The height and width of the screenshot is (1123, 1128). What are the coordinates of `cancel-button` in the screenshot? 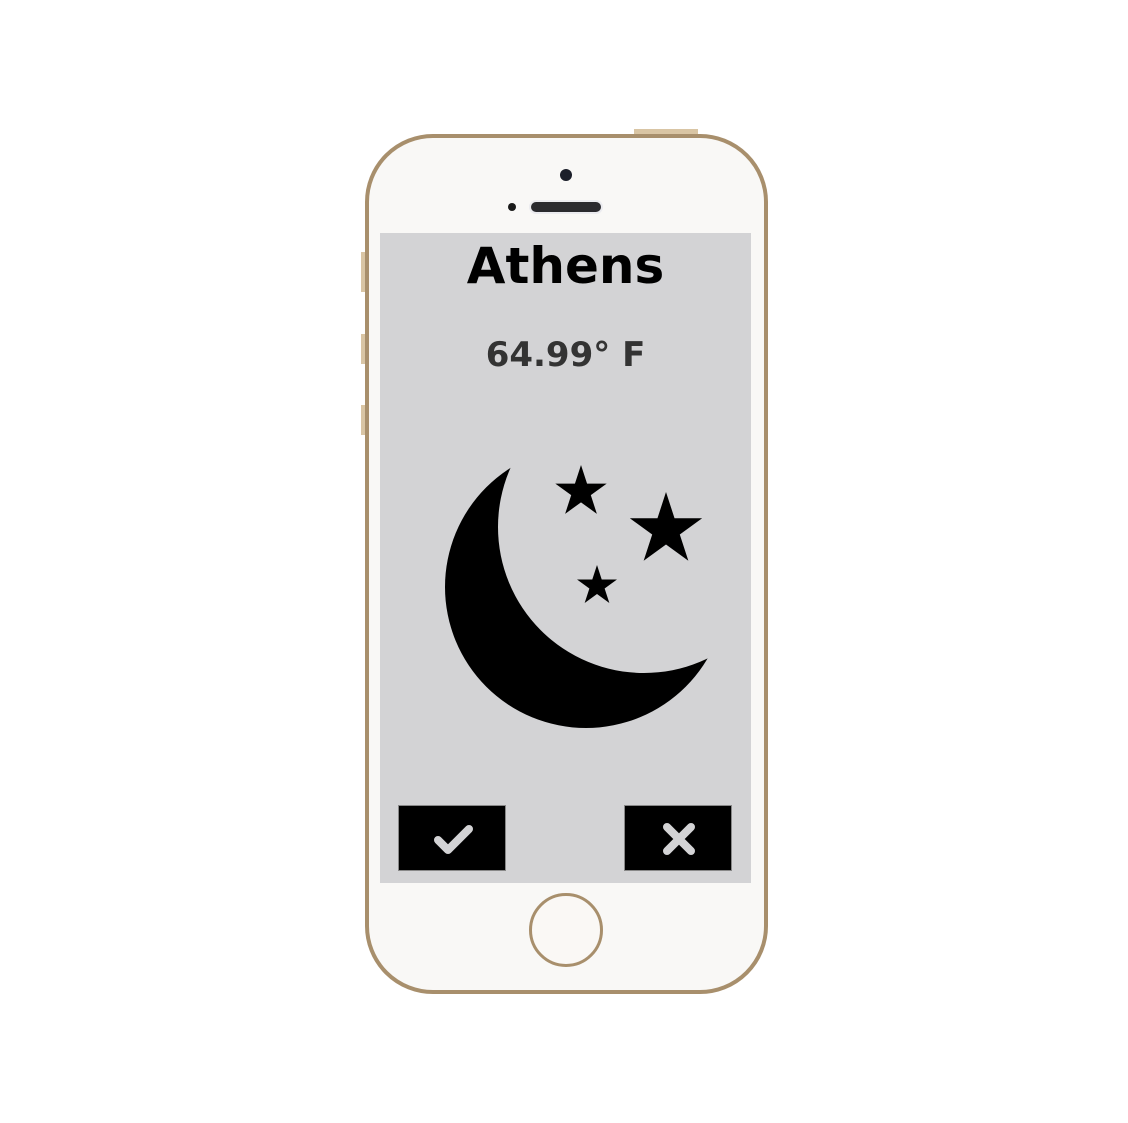 It's located at (678, 838).